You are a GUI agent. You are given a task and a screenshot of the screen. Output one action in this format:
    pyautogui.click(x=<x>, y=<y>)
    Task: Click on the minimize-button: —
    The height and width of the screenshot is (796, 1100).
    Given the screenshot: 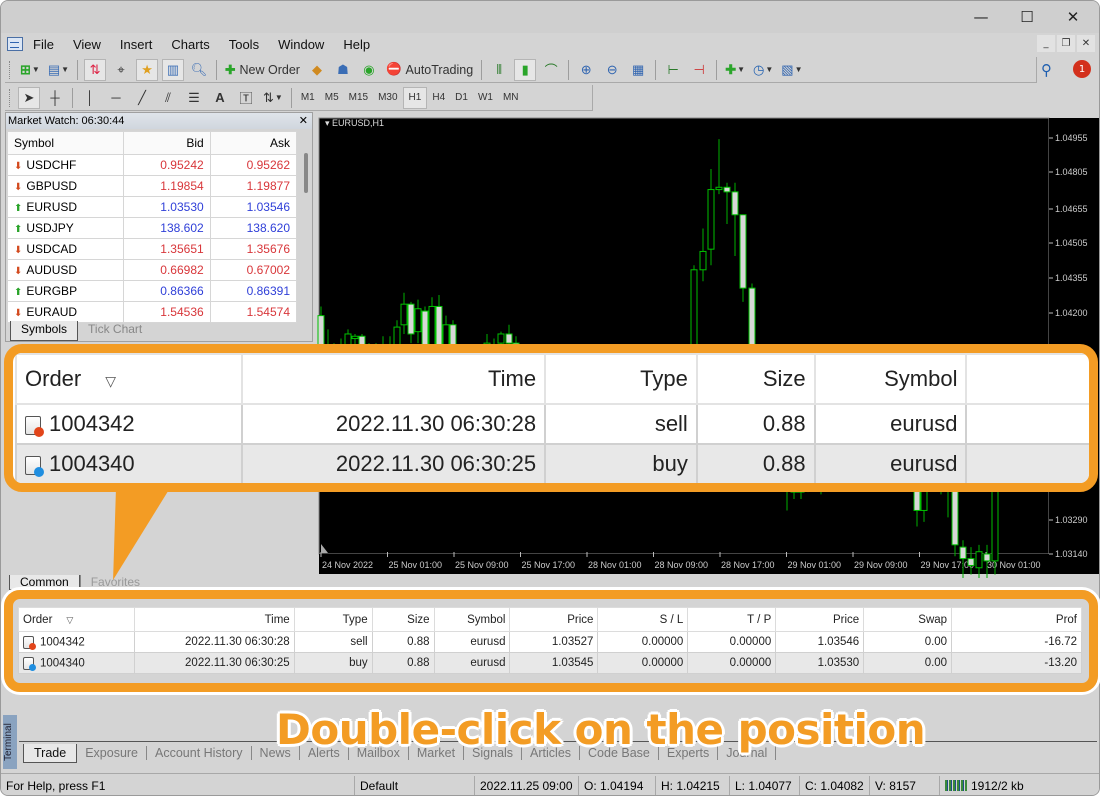 What is the action you would take?
    pyautogui.click(x=981, y=17)
    